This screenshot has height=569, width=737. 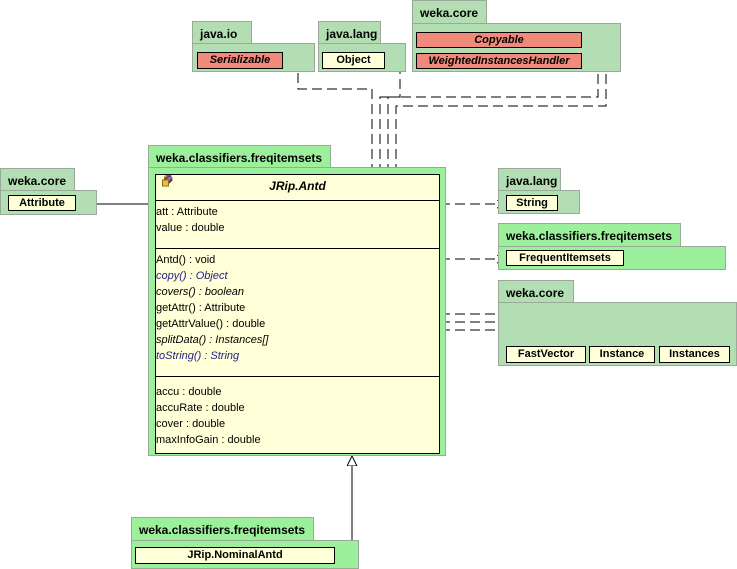 I want to click on class-serializable: Serializable, so click(x=240, y=60).